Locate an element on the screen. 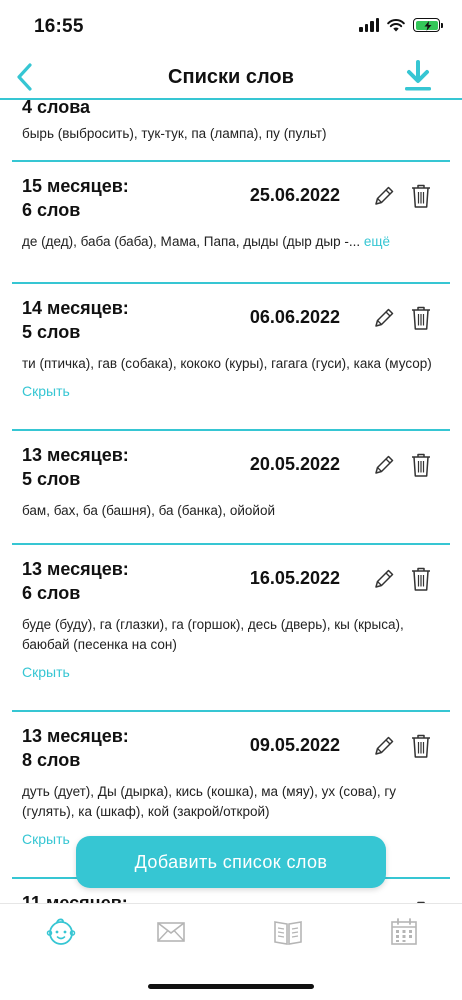  calendar-icon is located at coordinates (404, 931).